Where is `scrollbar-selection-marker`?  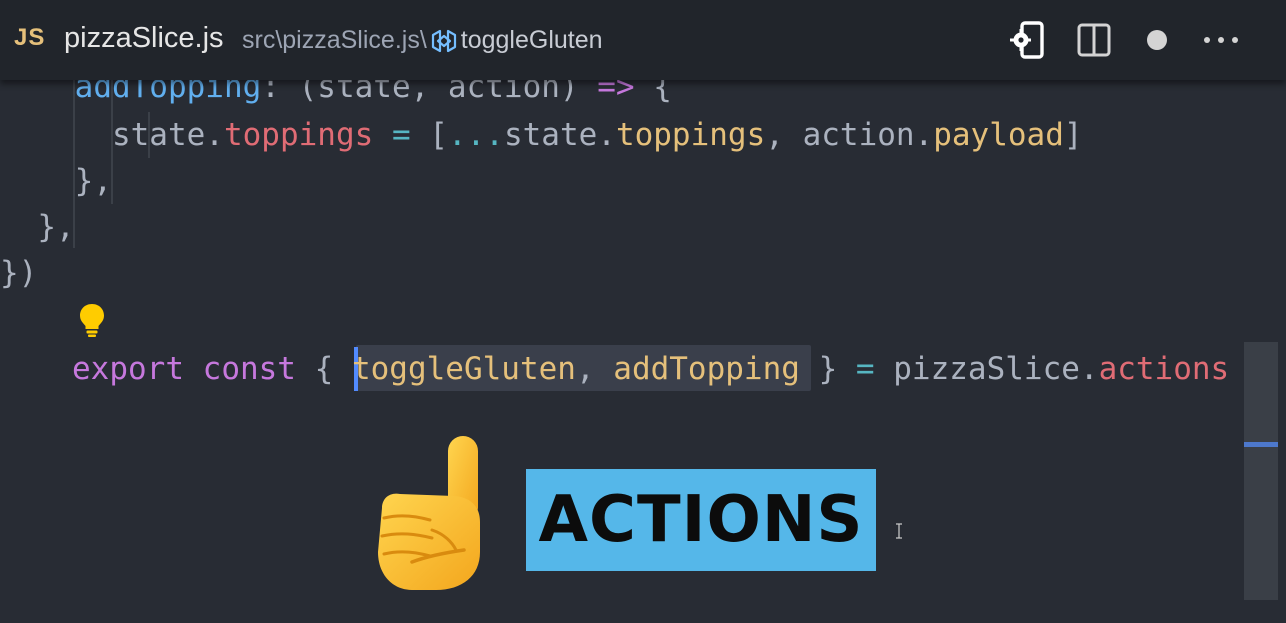
scrollbar-selection-marker is located at coordinates (1261, 444).